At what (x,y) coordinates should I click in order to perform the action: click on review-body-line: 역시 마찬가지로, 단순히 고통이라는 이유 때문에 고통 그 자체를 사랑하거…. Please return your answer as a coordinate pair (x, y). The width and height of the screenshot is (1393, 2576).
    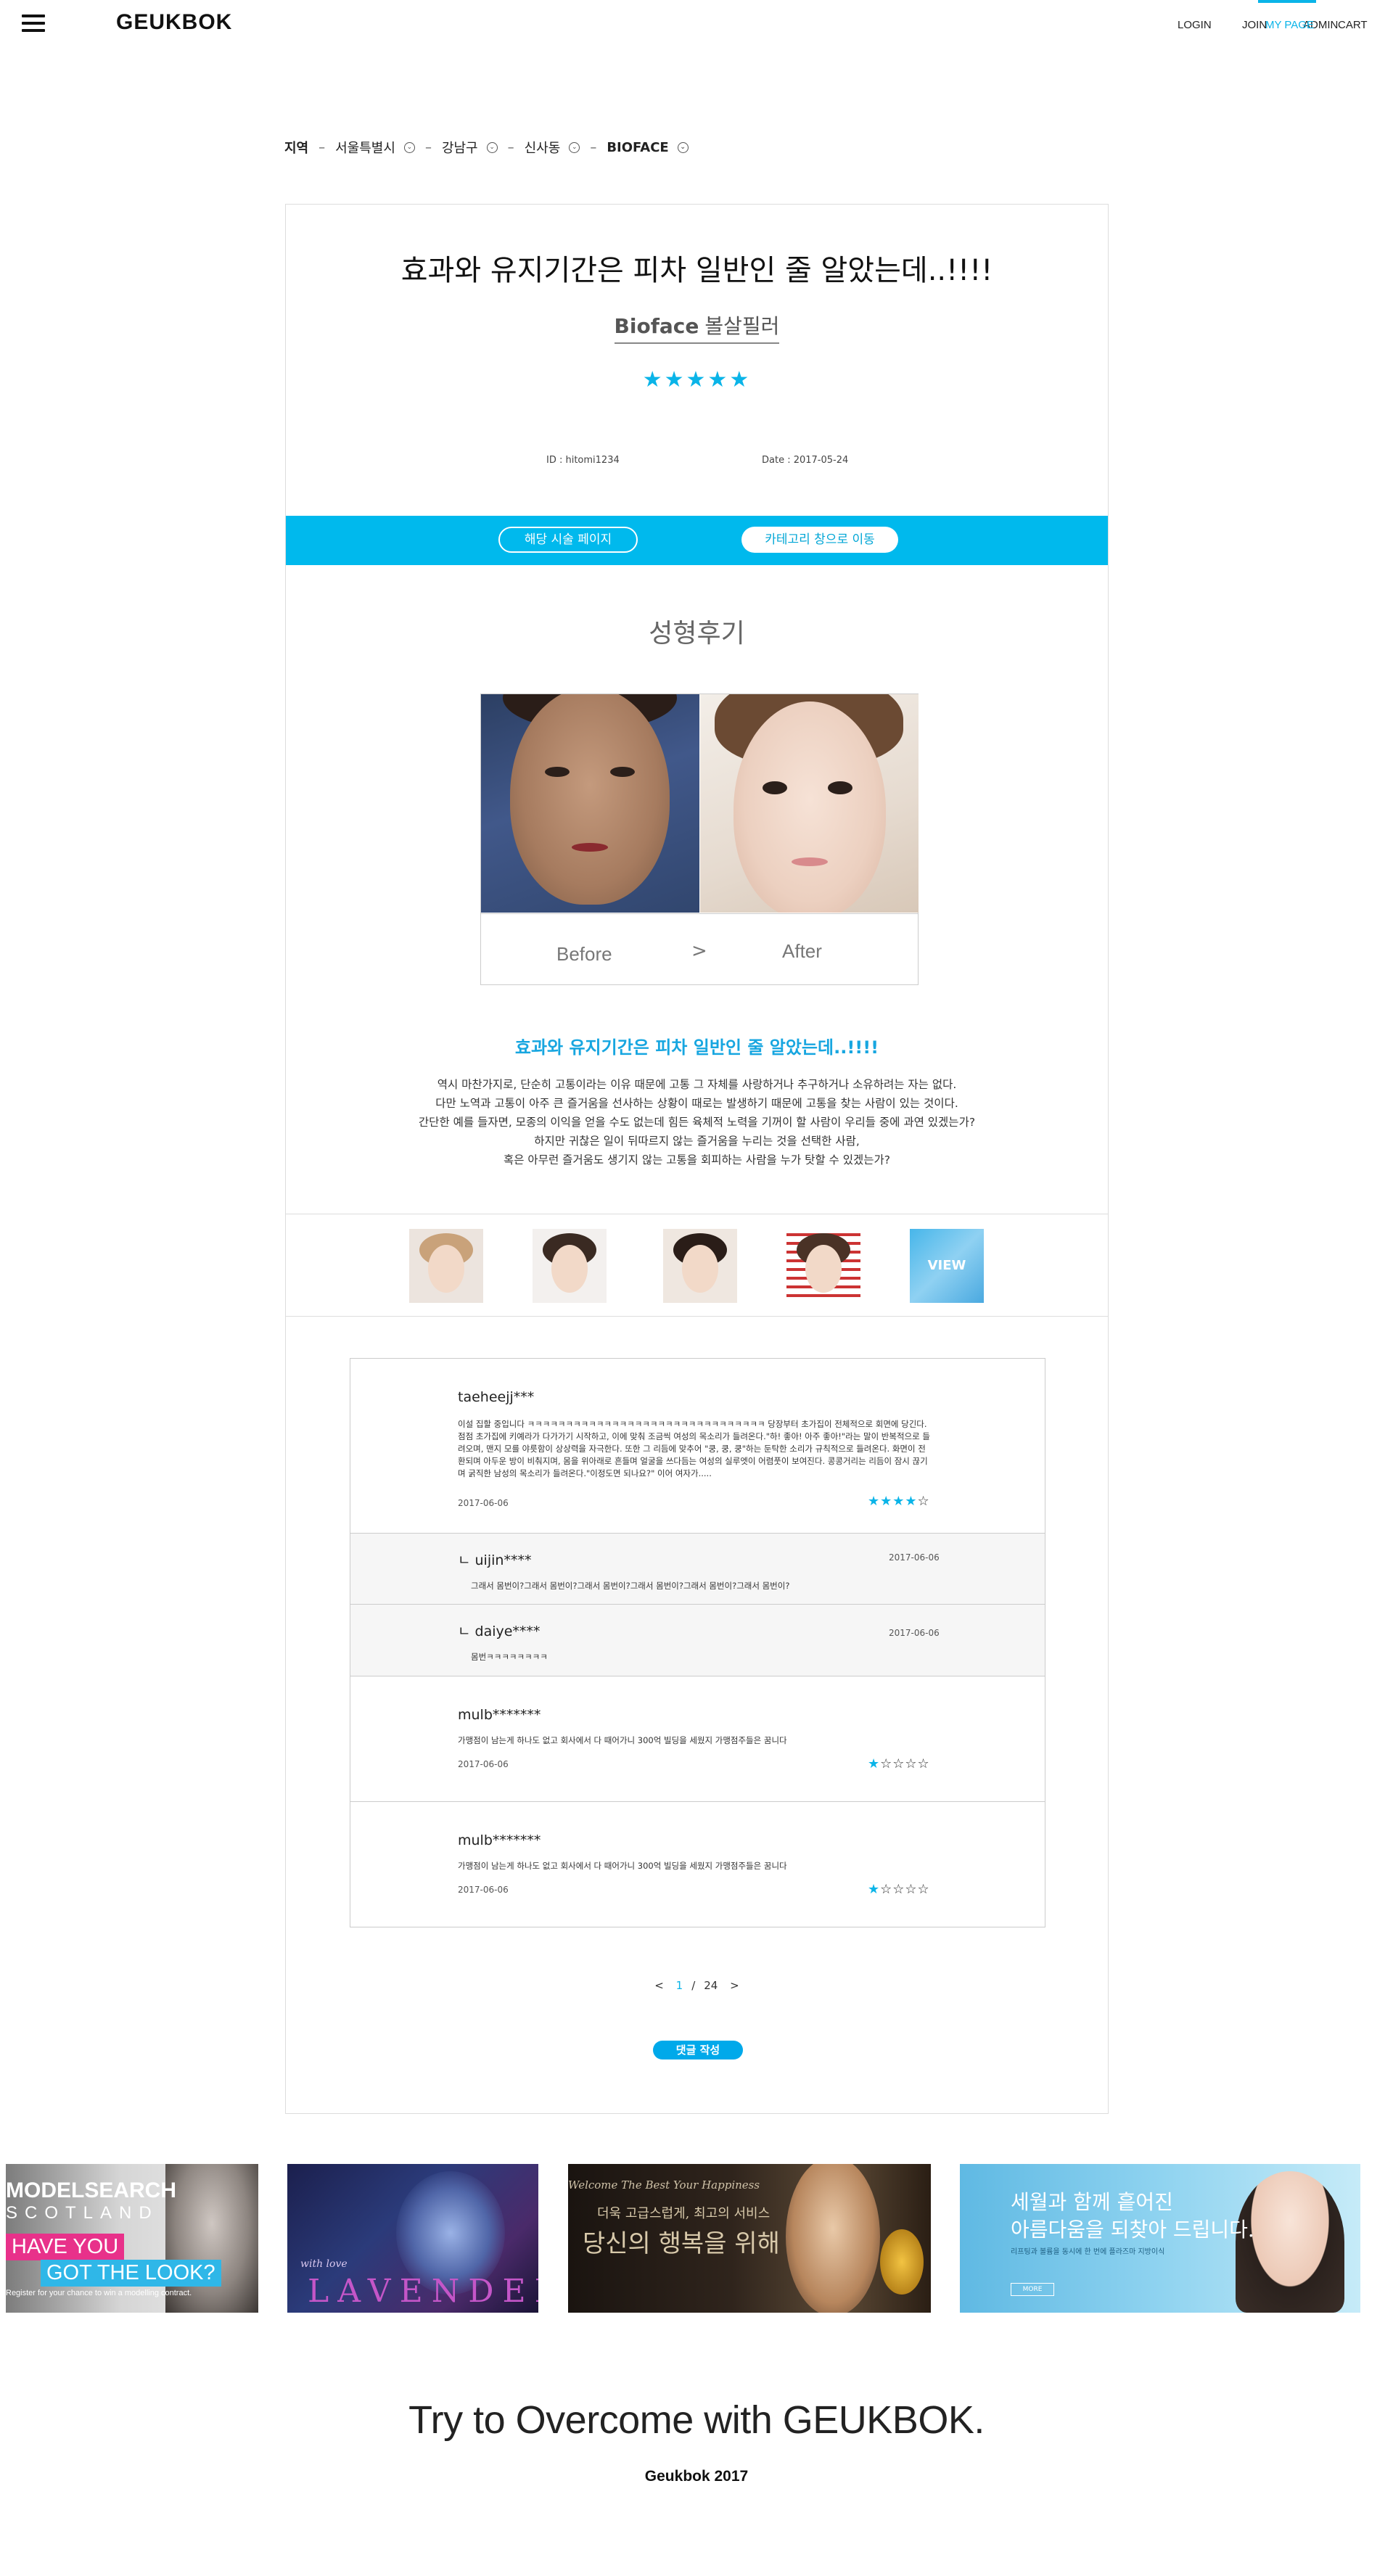
    Looking at the image, I should click on (697, 1084).